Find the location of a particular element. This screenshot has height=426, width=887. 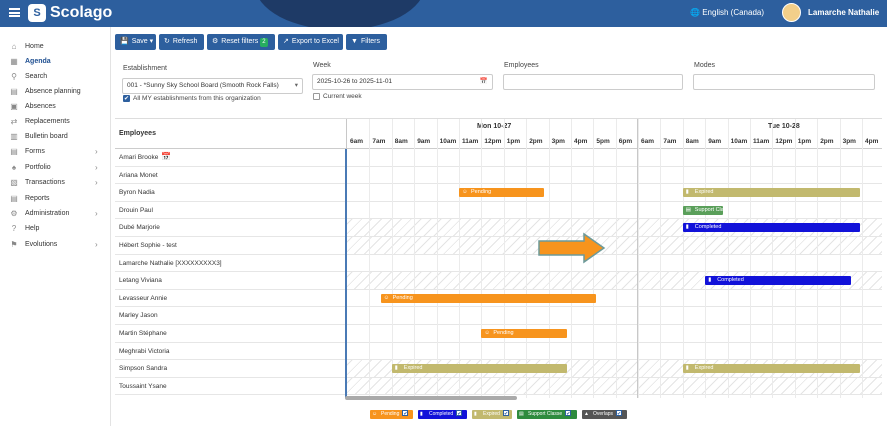

reports-icon: ▤ is located at coordinates (14, 198).